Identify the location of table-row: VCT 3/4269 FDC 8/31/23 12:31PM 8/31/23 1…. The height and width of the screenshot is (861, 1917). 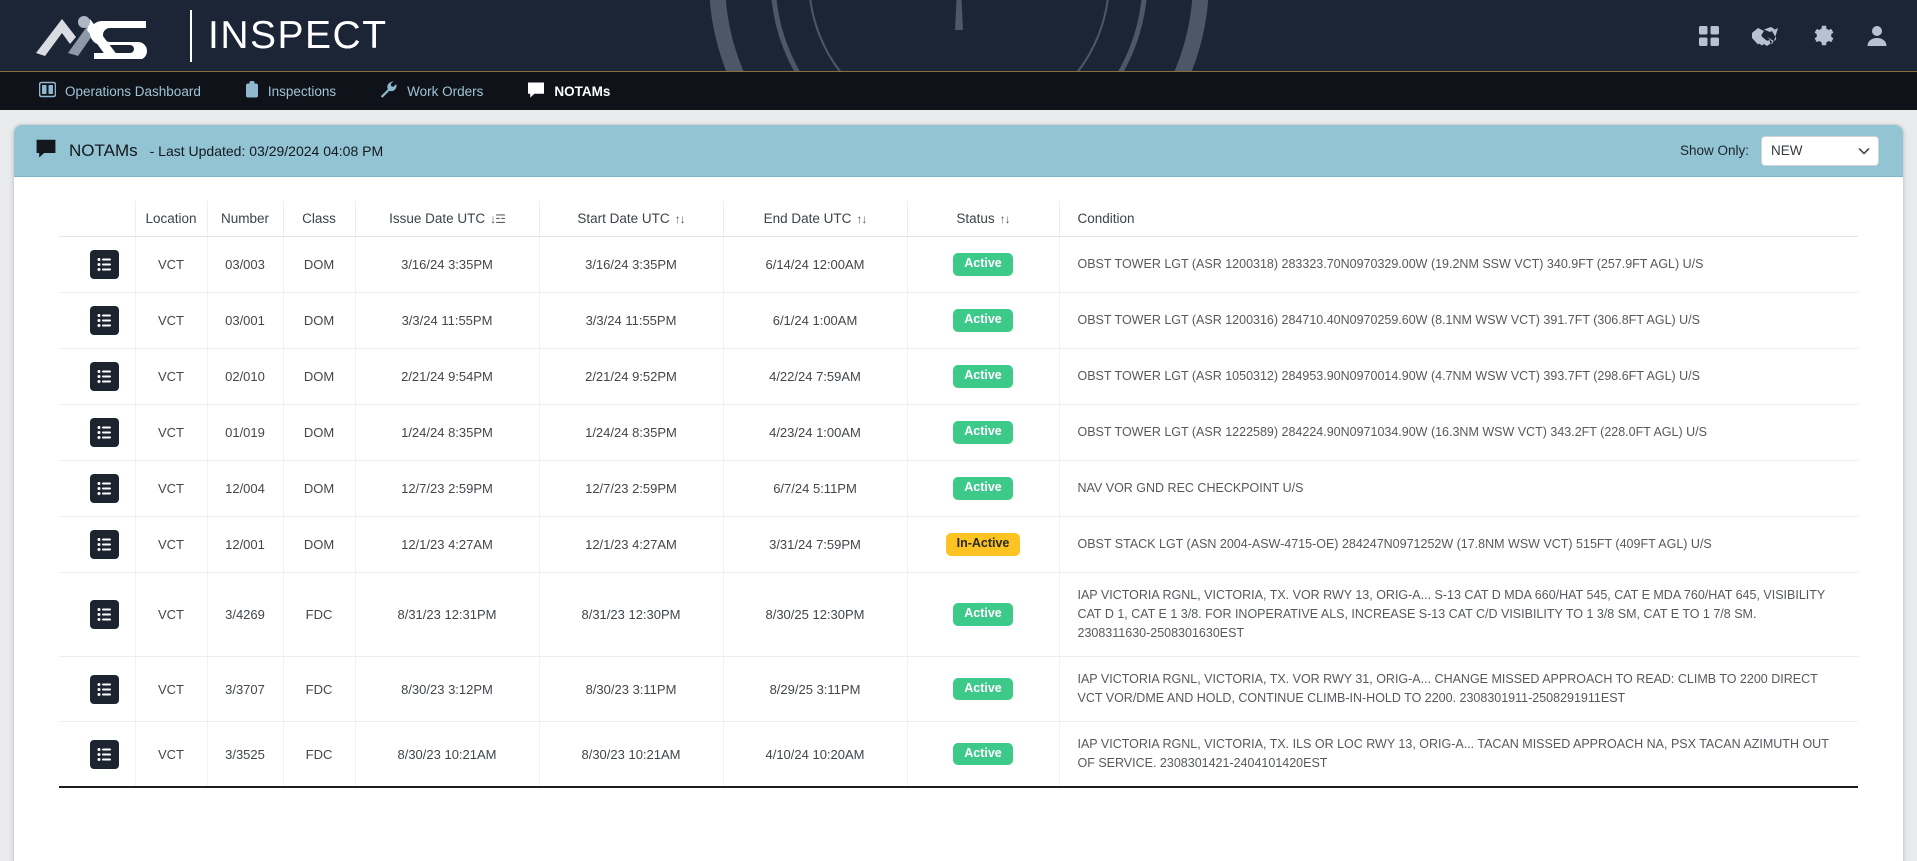
(958, 614).